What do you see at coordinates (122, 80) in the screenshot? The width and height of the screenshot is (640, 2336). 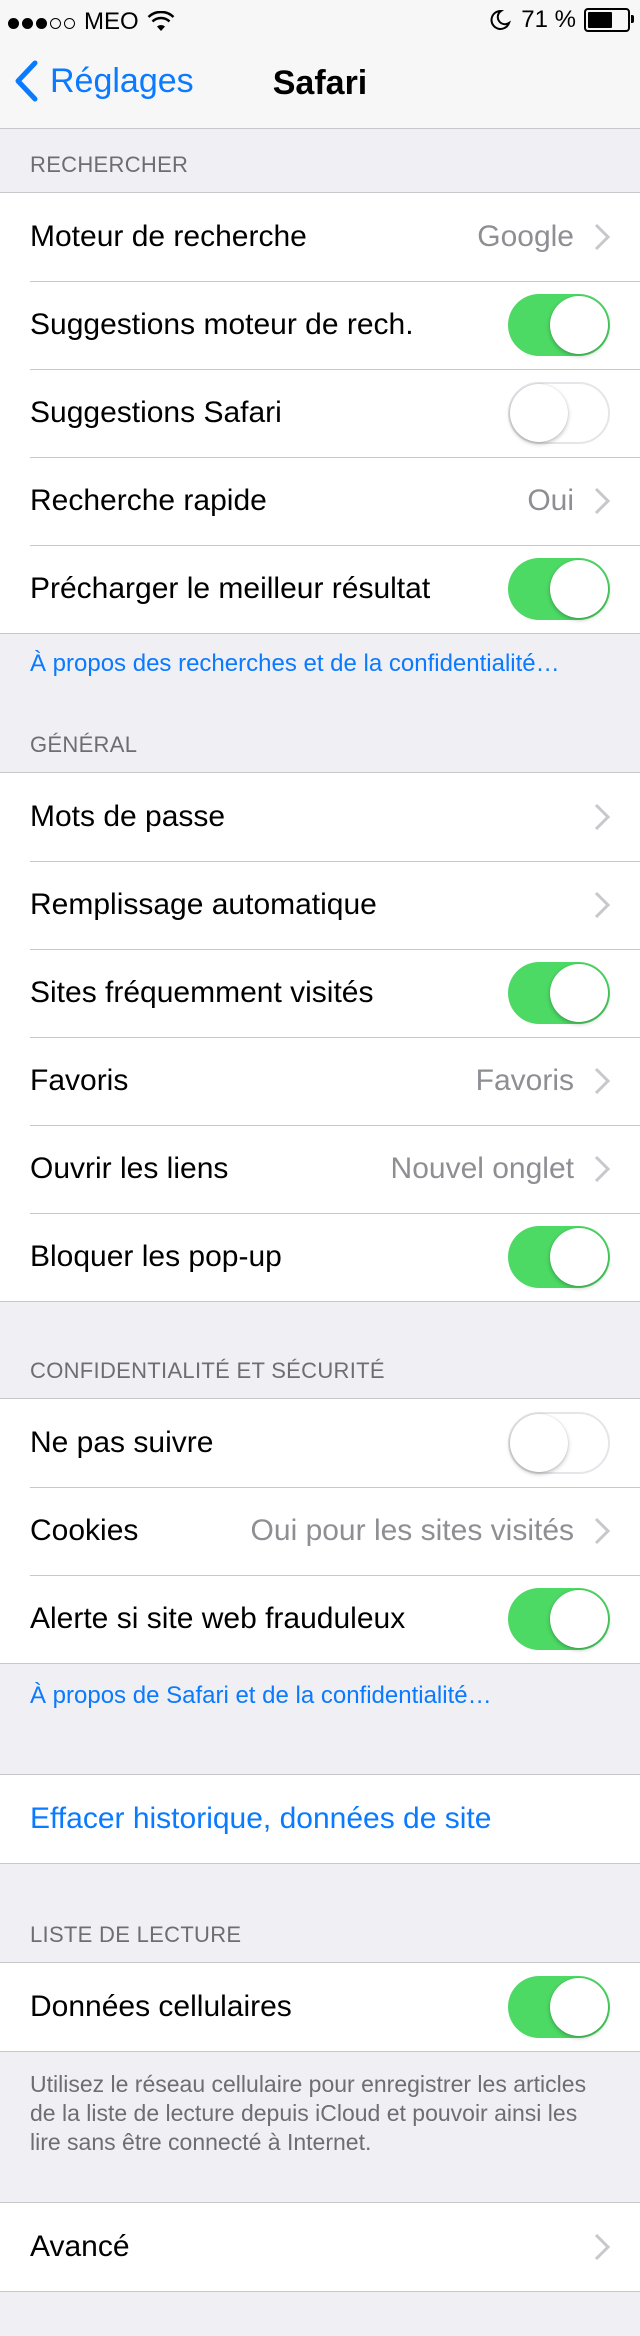 I see `back-button-label: Réglages` at bounding box center [122, 80].